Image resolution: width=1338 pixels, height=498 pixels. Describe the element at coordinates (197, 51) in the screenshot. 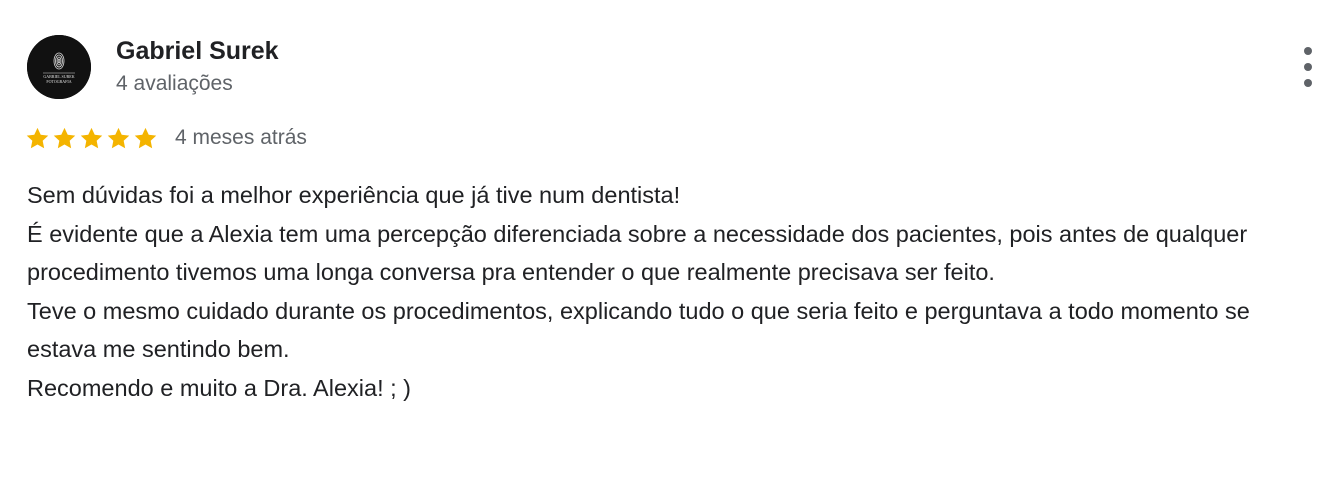

I see `author-name: Gabriel Surek` at that location.